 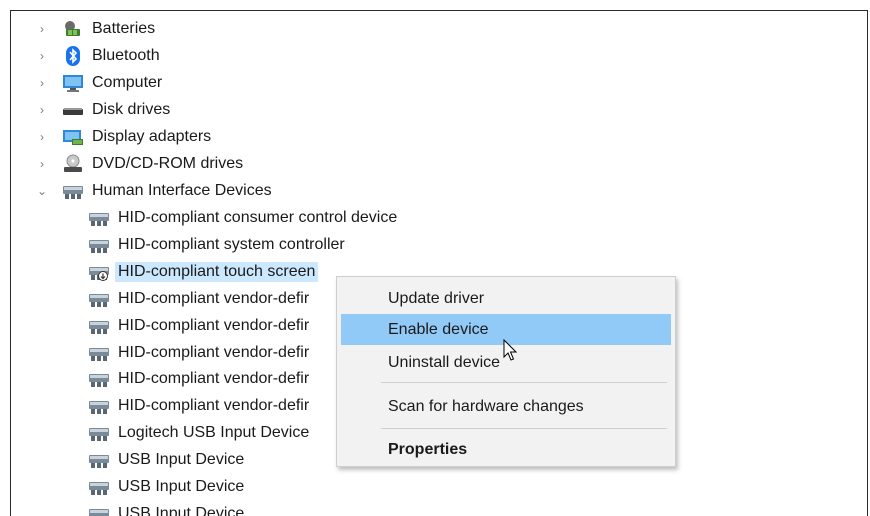 I want to click on tree-device-item: HID-compliant touch screen, so click(x=203, y=272).